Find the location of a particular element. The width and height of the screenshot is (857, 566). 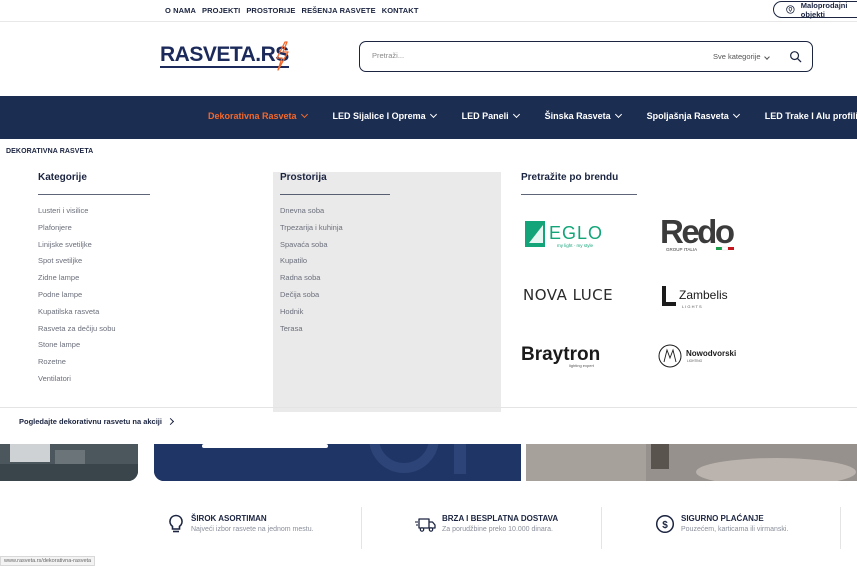

map-pin-icon is located at coordinates (790, 9).